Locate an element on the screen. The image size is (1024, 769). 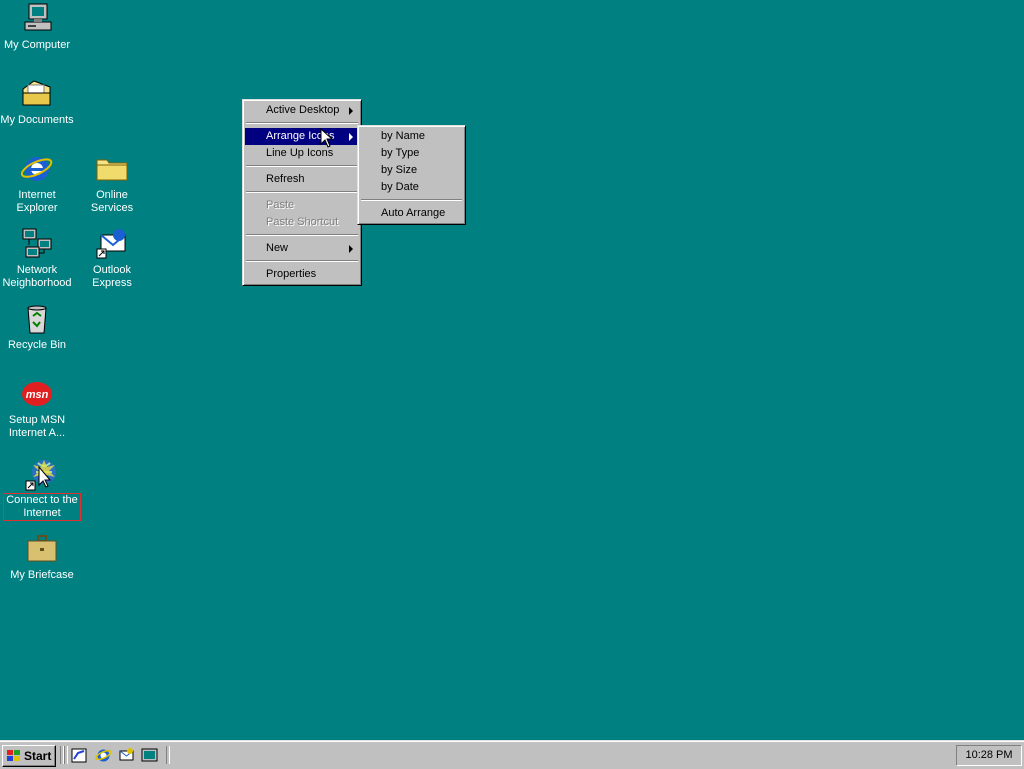
taskbar: Start 10:28 PM is located at coordinates (512, 754).